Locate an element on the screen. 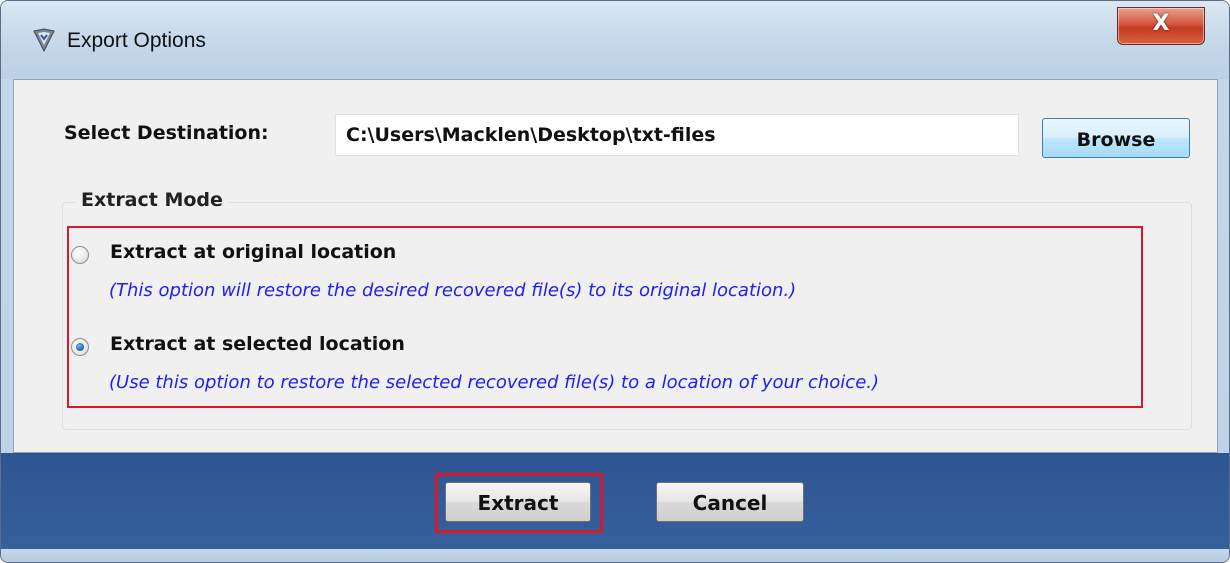 This screenshot has width=1230, height=563. destination-path-input is located at coordinates (677, 135).